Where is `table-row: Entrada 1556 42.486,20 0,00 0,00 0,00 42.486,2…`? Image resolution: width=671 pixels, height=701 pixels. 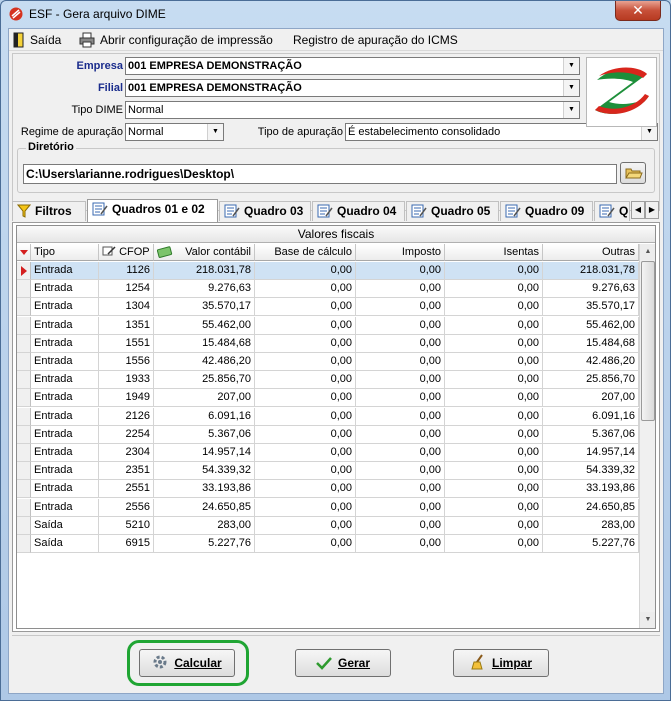
table-row: Entrada 1556 42.486,20 0,00 0,00 0,00 42.486,2… is located at coordinates (328, 362).